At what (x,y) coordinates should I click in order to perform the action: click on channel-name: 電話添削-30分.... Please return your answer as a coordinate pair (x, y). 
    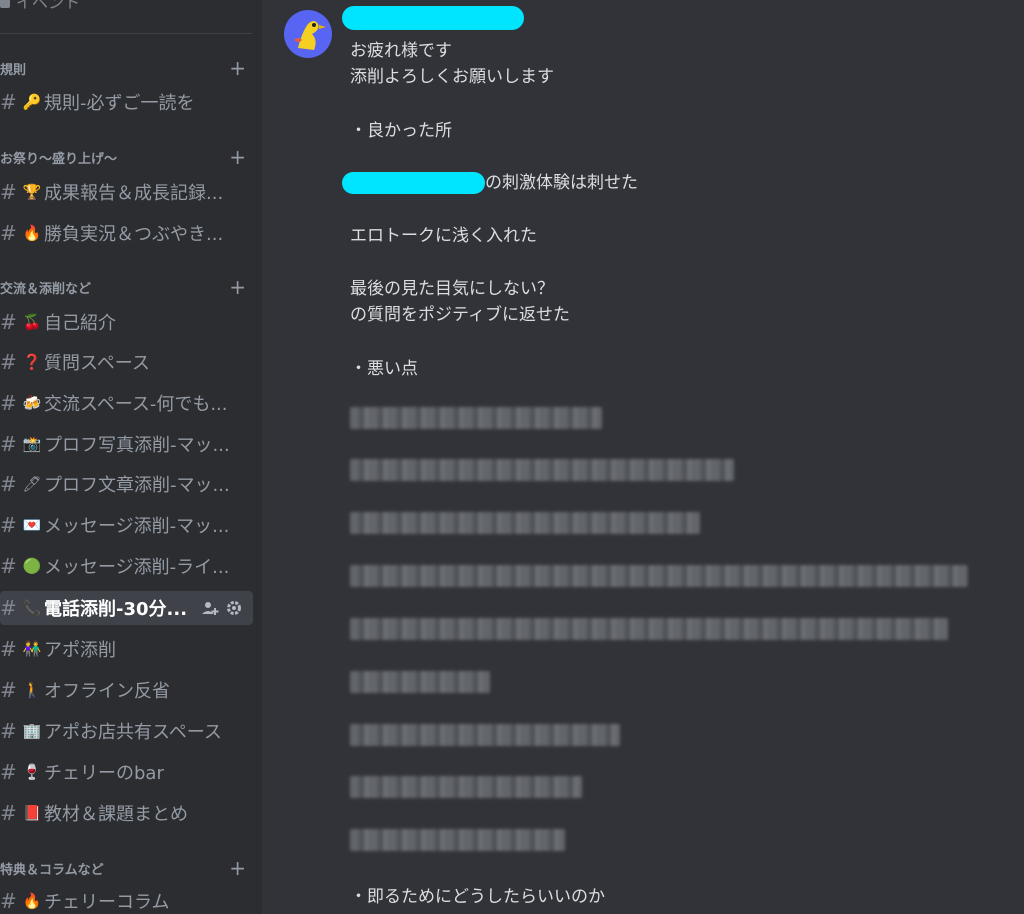
    Looking at the image, I should click on (116, 609).